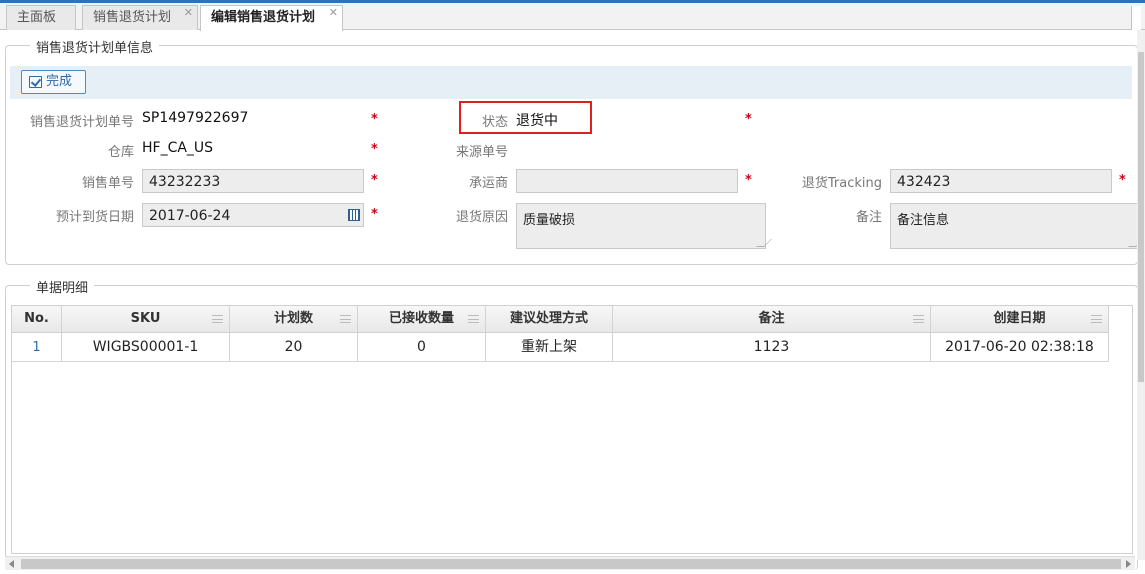 Image resolution: width=1145 pixels, height=574 pixels. I want to click on tab-label: 销售退货计划, so click(132, 17).